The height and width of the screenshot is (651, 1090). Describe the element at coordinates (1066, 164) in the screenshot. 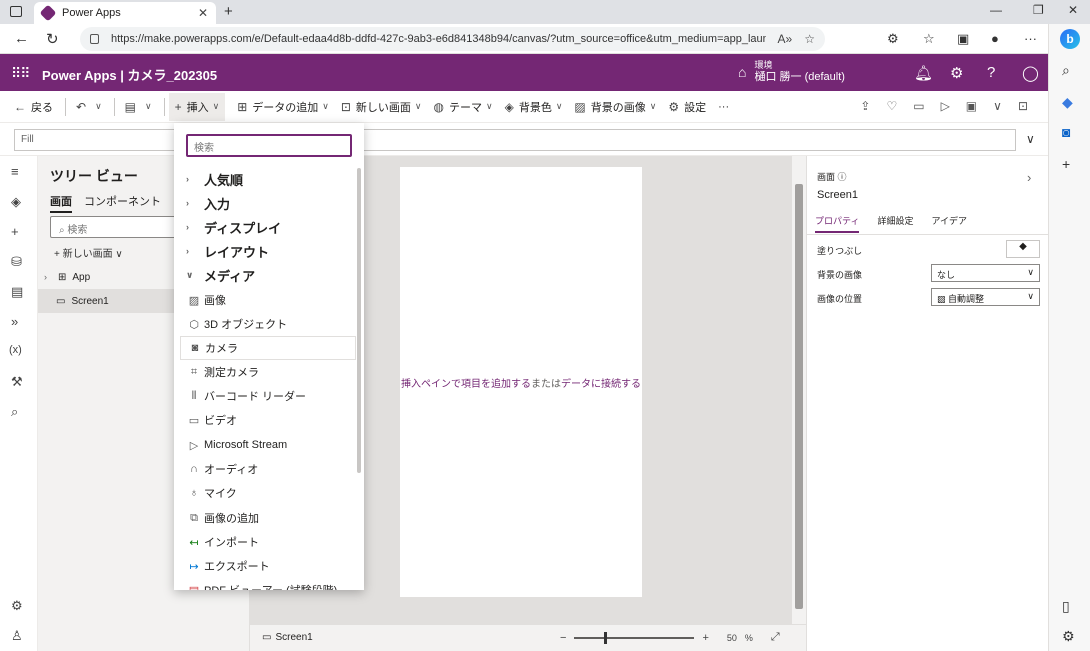

I see `add-sidebar-app-icon: +` at that location.